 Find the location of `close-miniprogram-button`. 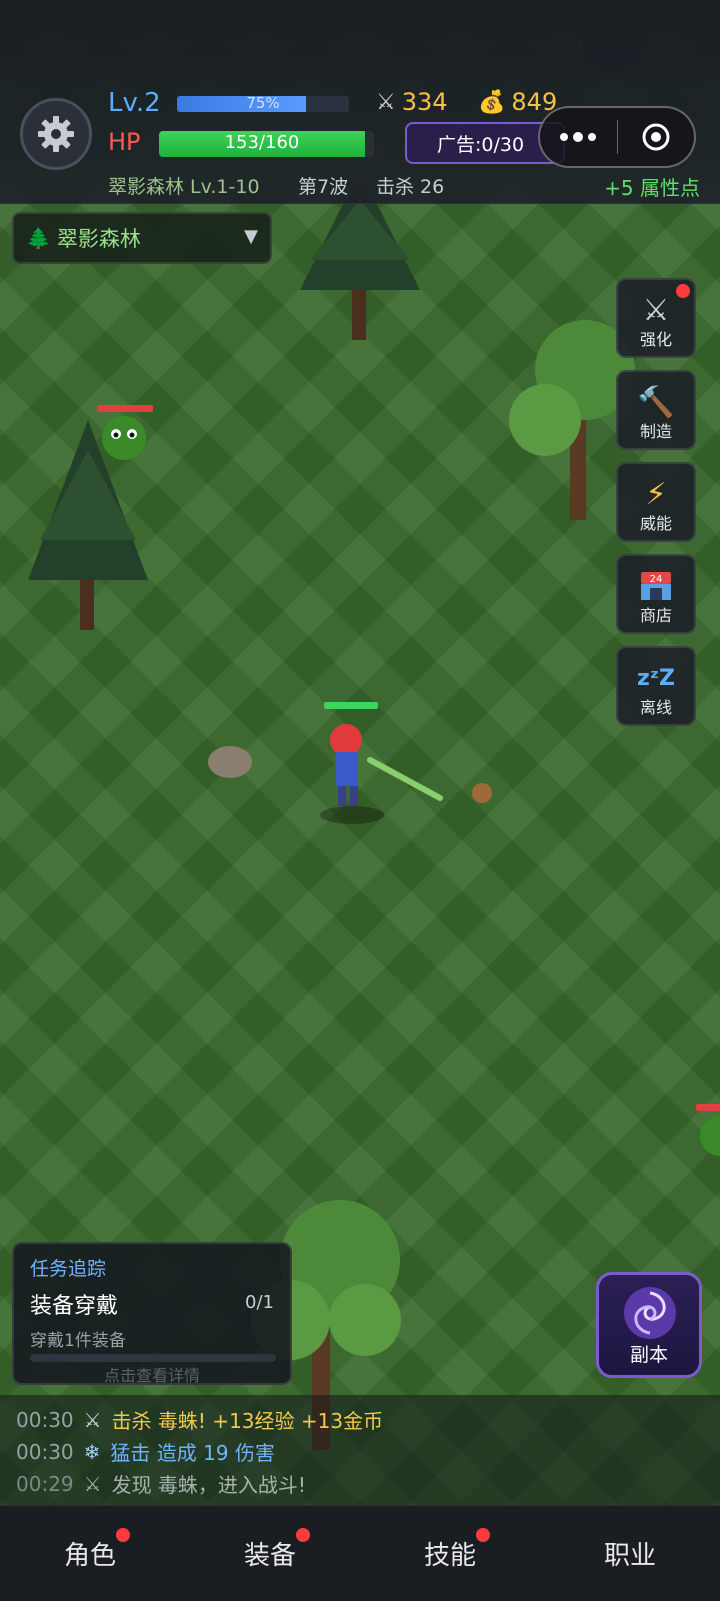

close-miniprogram-button is located at coordinates (656, 137).